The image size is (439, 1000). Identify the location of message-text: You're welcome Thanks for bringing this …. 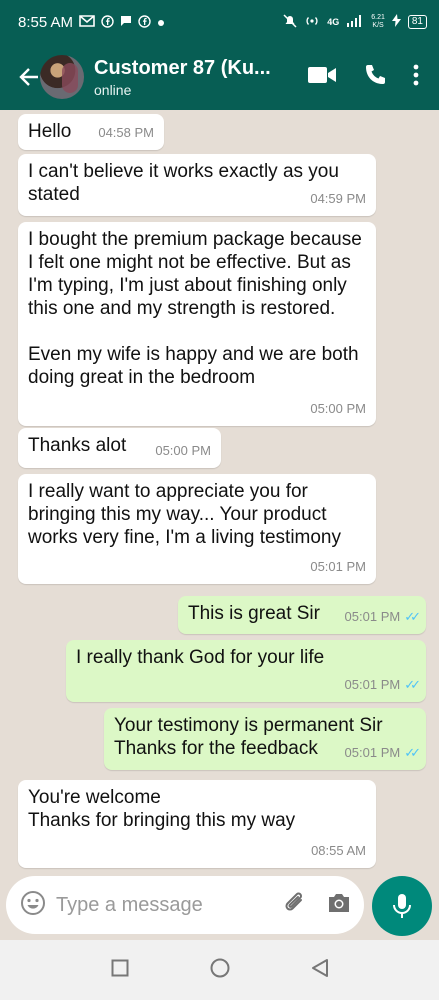
(162, 809).